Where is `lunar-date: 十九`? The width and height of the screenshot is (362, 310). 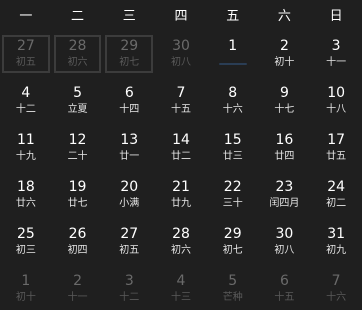
lunar-date: 十九 is located at coordinates (25, 156).